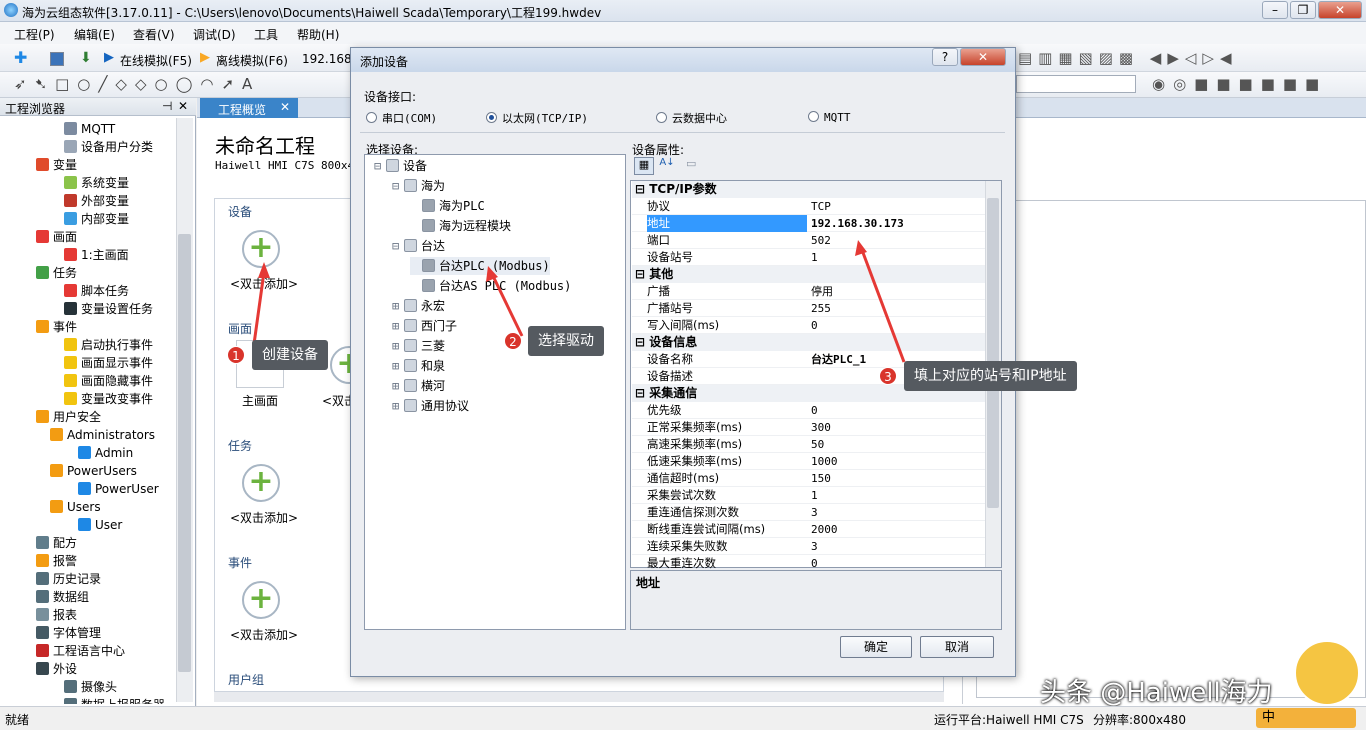 The width and height of the screenshot is (1366, 730). Describe the element at coordinates (1269, 717) in the screenshot. I see `ime-label: 中` at that location.